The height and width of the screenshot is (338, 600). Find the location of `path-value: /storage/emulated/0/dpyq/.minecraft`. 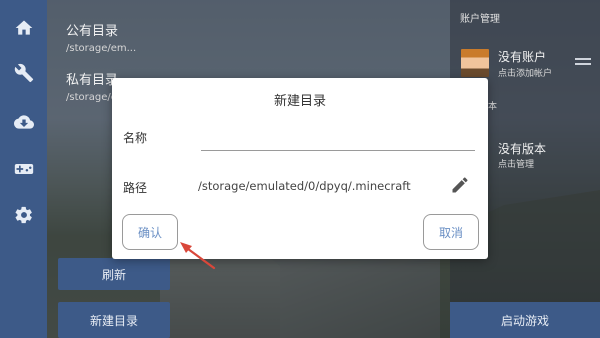

path-value: /storage/emulated/0/dpyq/.minecraft is located at coordinates (304, 186).